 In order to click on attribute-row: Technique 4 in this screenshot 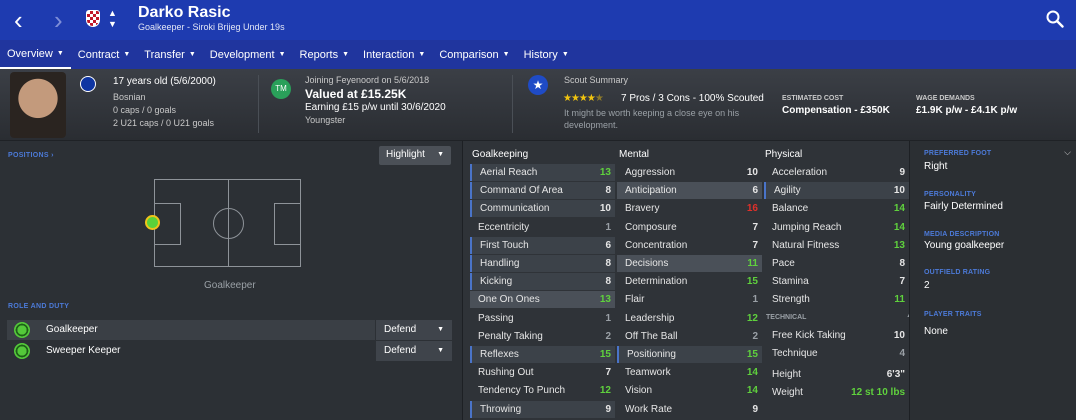, I will do `click(836, 353)`.